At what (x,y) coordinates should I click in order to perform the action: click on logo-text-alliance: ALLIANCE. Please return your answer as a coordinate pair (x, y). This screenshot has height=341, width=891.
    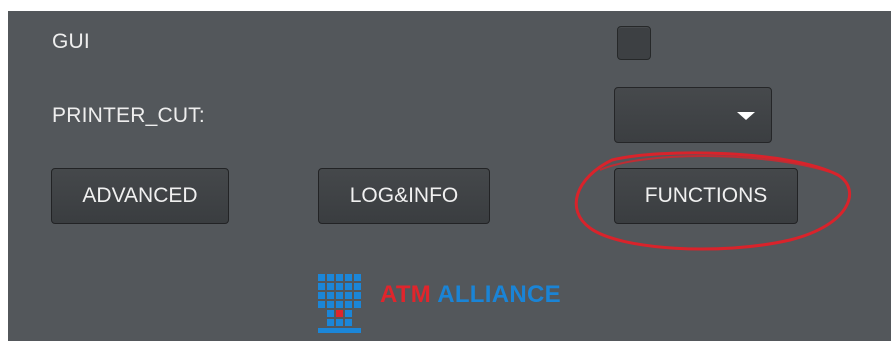
    Looking at the image, I should click on (499, 294).